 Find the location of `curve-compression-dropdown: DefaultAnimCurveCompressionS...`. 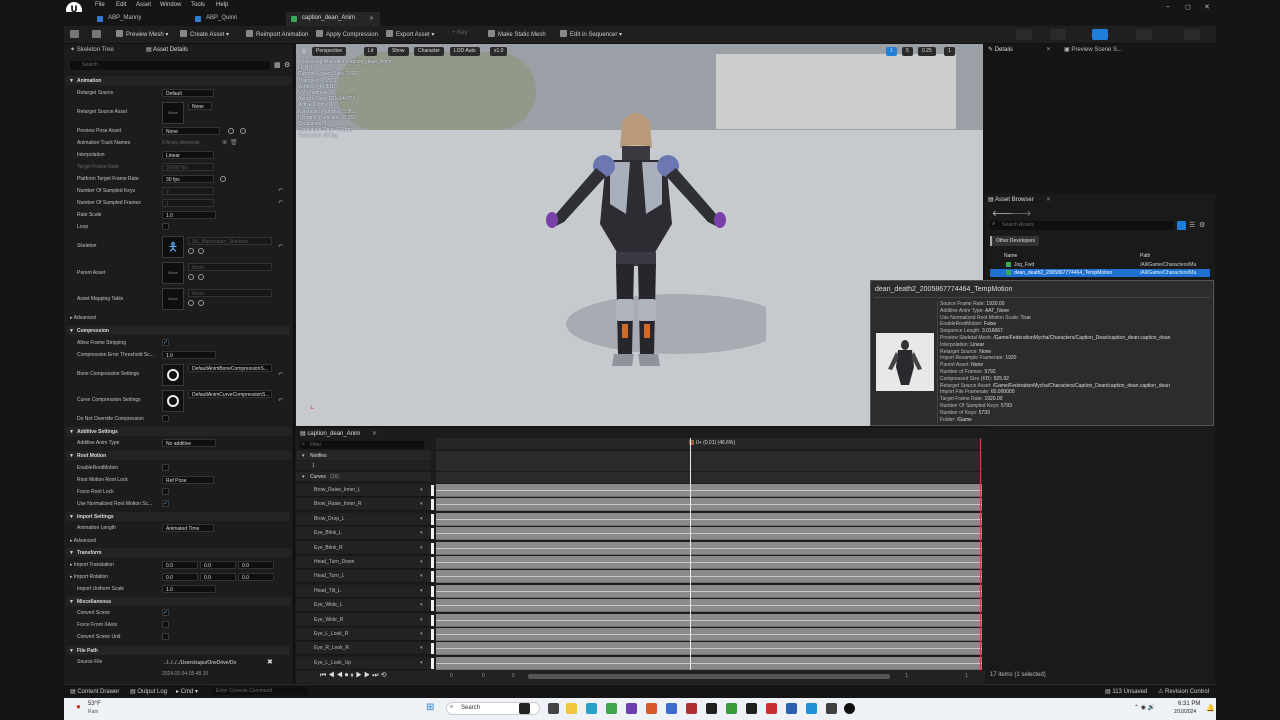

curve-compression-dropdown: DefaultAnimCurveCompressionS... is located at coordinates (230, 394).